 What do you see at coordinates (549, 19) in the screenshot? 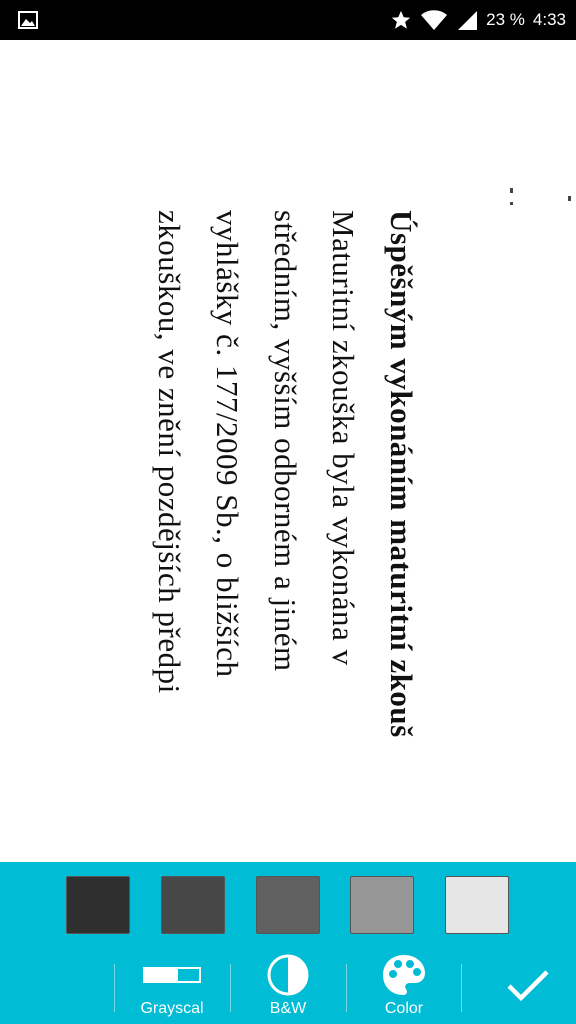
I see `clock: 4:33` at bounding box center [549, 19].